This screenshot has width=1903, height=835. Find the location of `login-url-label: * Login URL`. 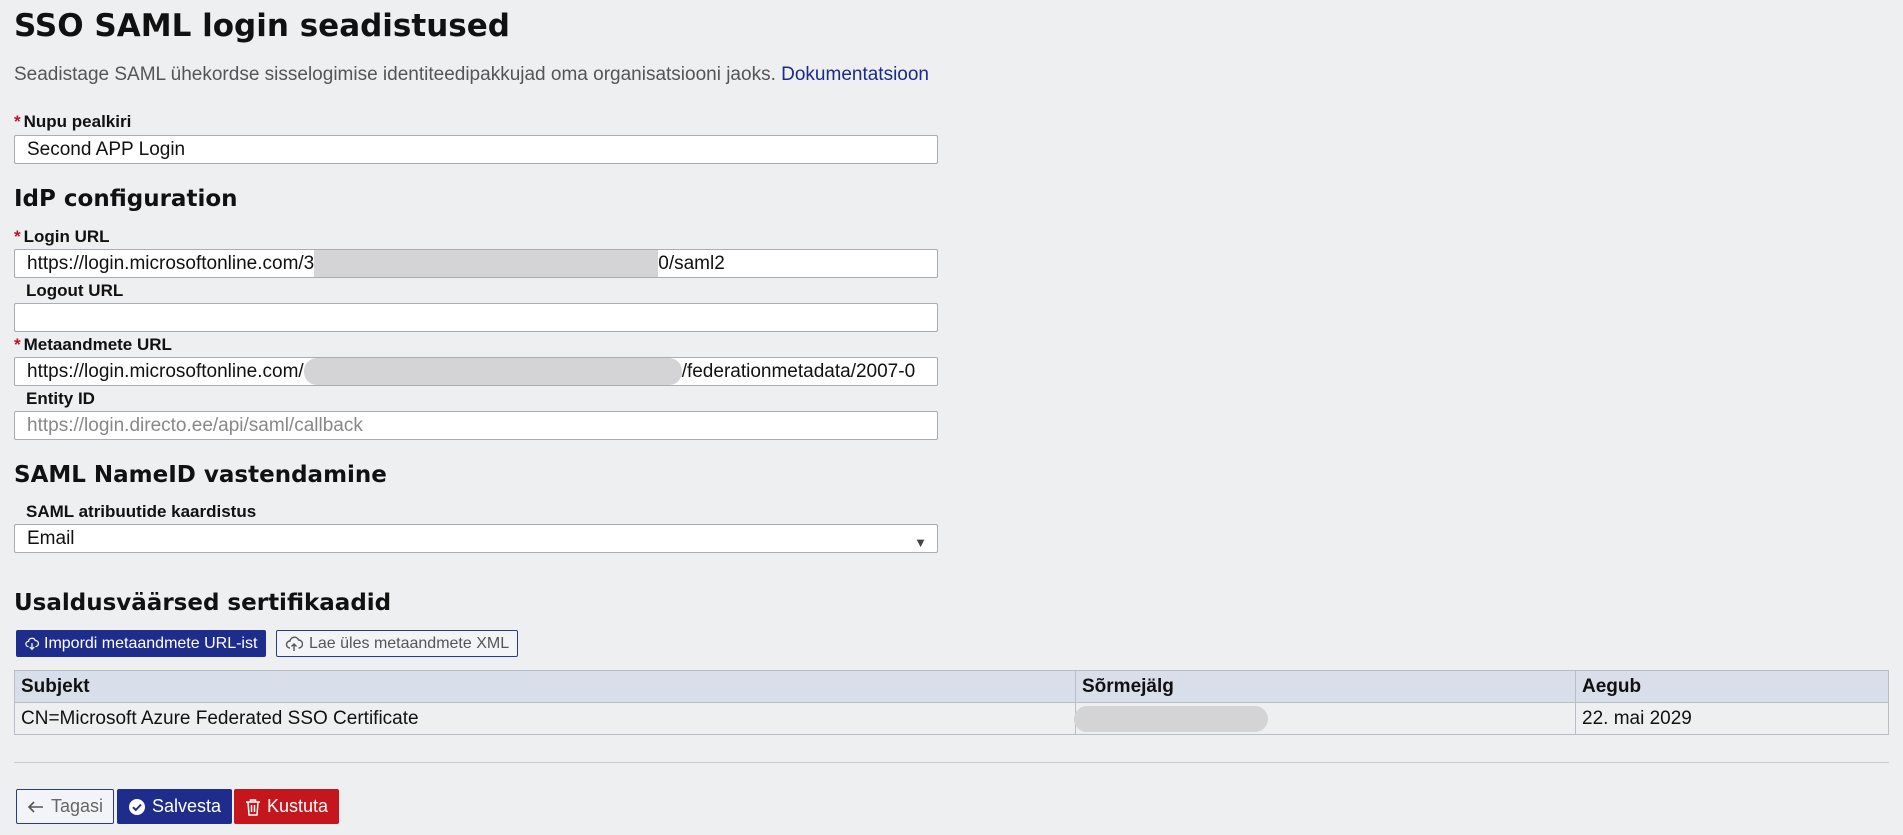

login-url-label: * Login URL is located at coordinates (62, 236).